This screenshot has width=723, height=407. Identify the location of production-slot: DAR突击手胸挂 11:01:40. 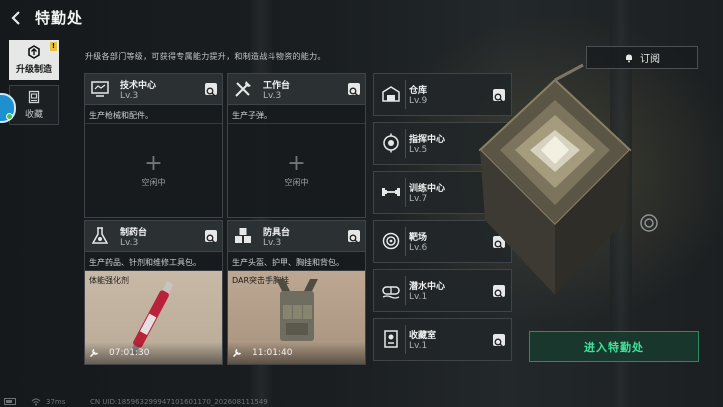
(296, 317).